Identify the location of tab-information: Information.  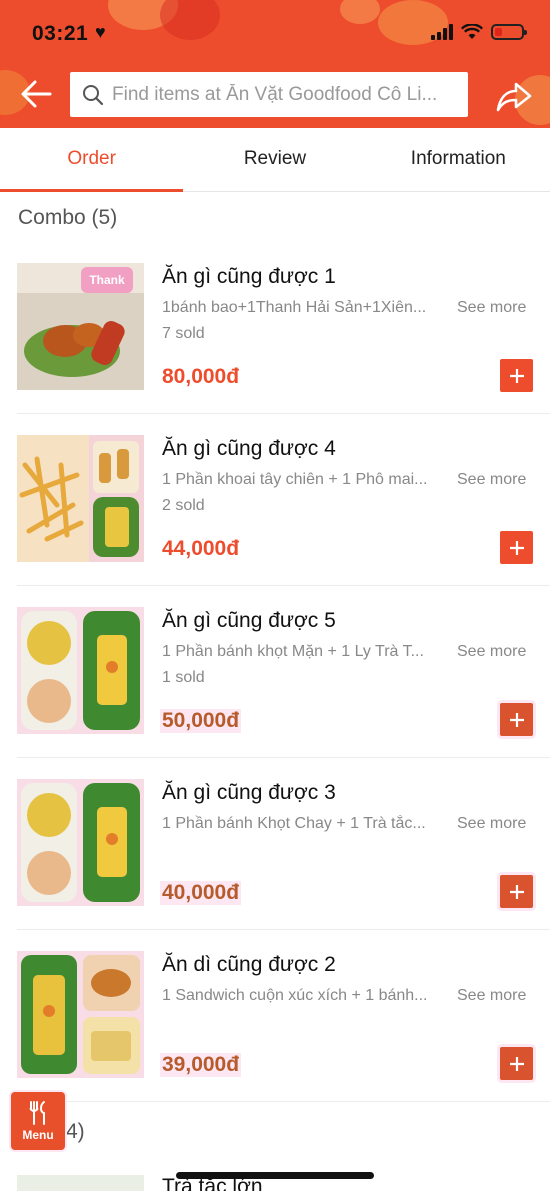
(458, 159).